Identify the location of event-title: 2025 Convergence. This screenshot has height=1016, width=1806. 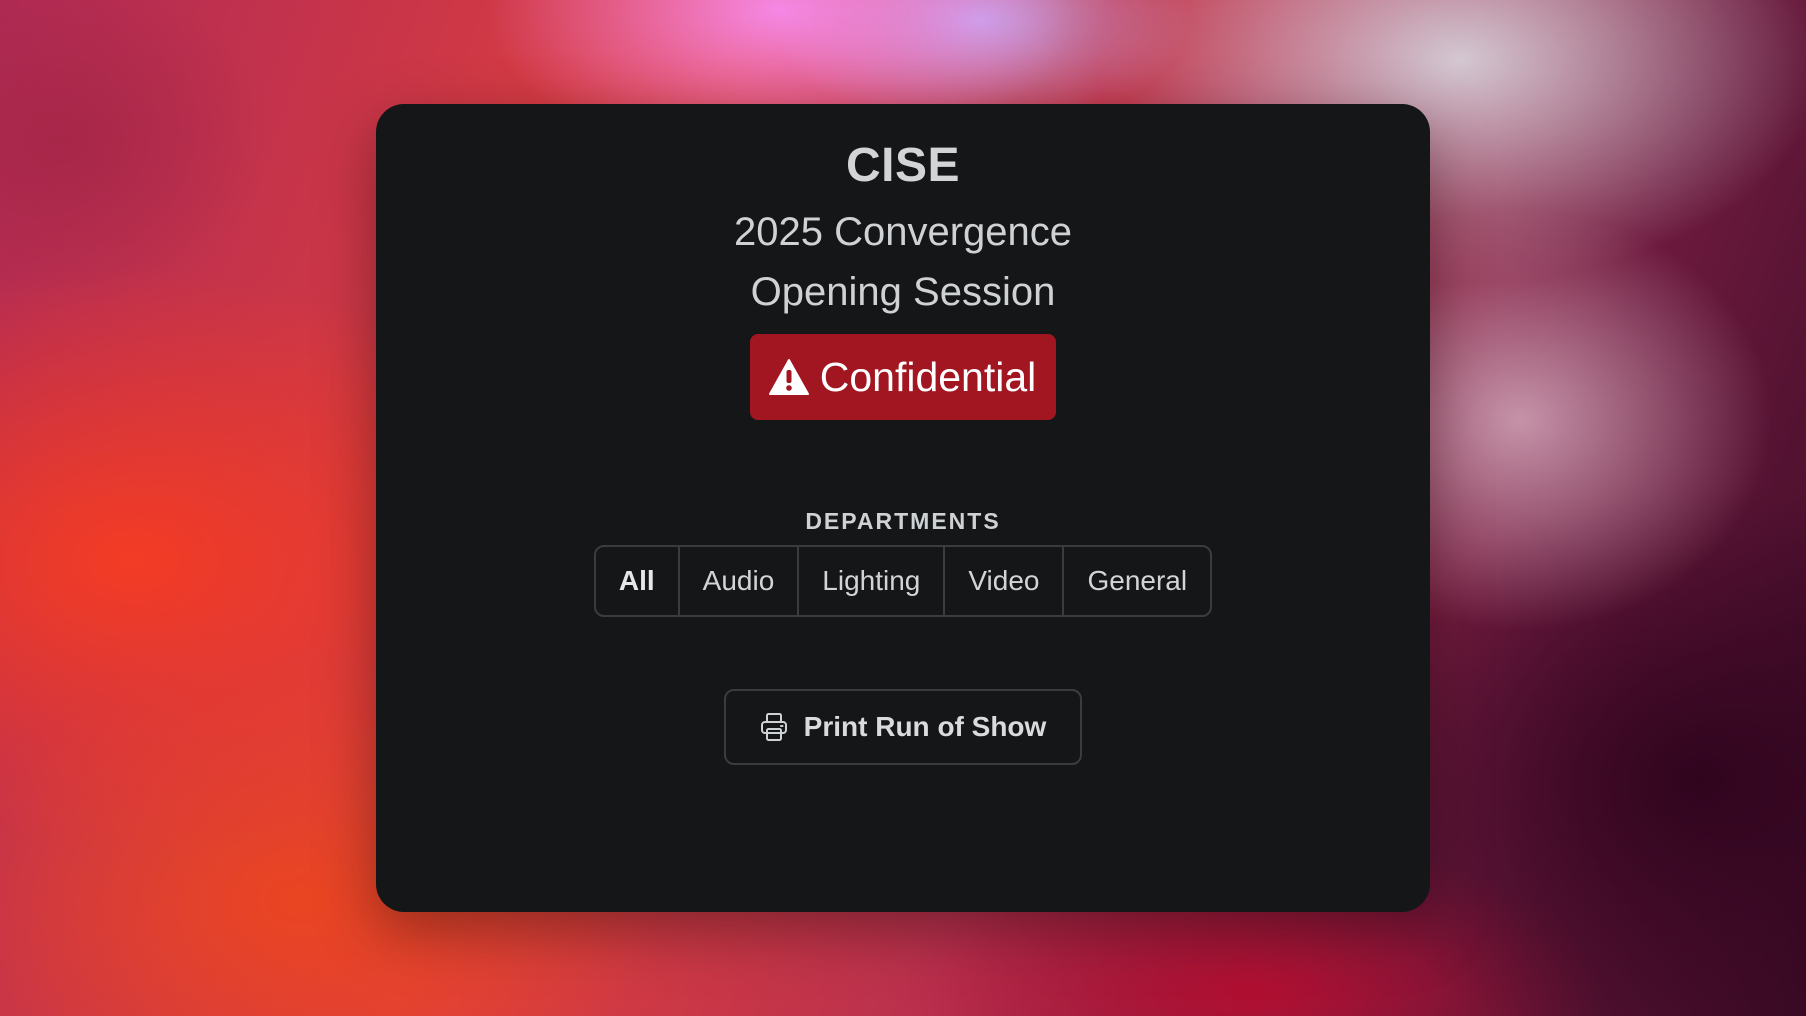
(903, 232).